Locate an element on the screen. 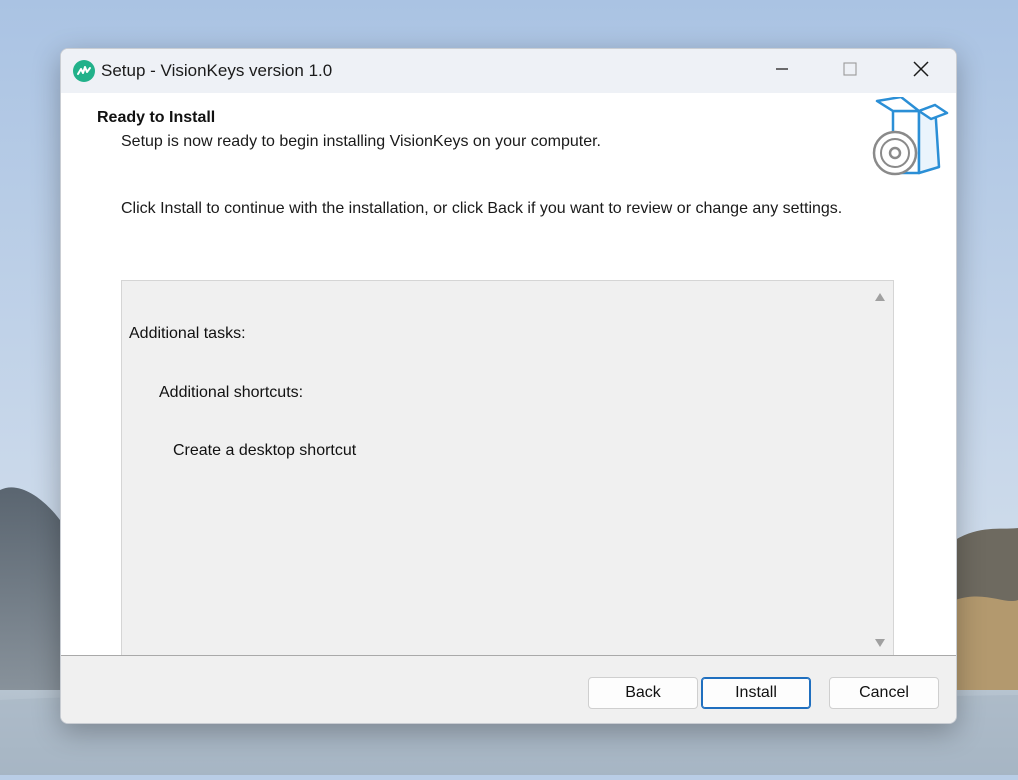 The width and height of the screenshot is (1018, 780). window-title: Setup - VisionKeys version 1.0 is located at coordinates (217, 70).